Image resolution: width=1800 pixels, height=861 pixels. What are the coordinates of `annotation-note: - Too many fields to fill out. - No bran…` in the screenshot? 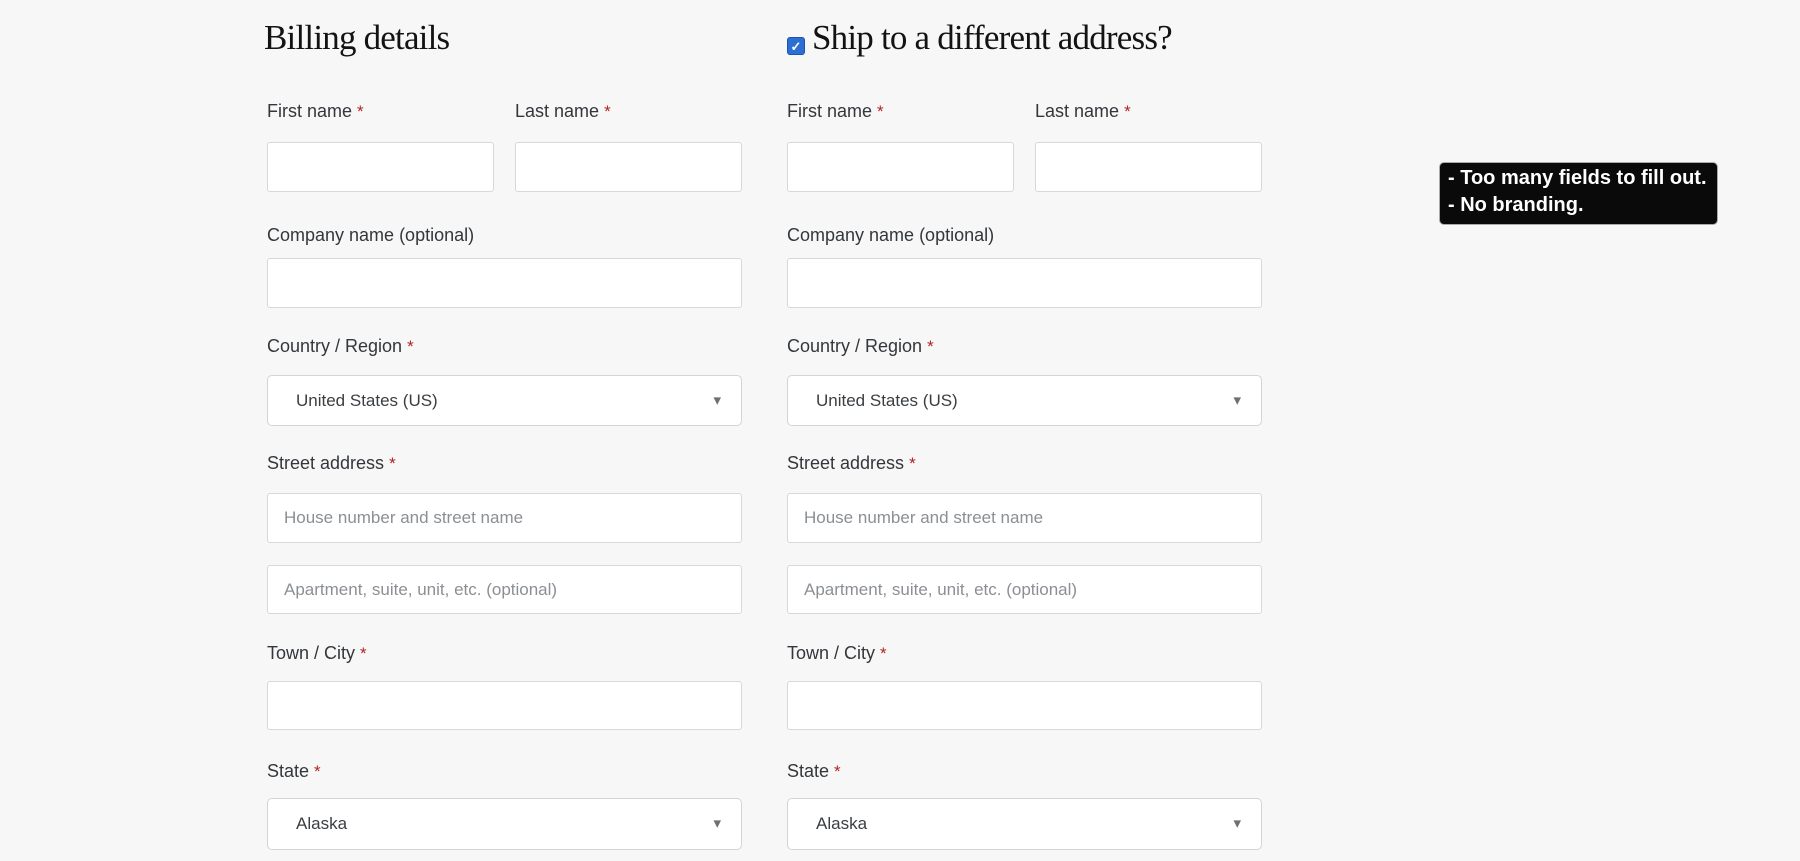 It's located at (1578, 193).